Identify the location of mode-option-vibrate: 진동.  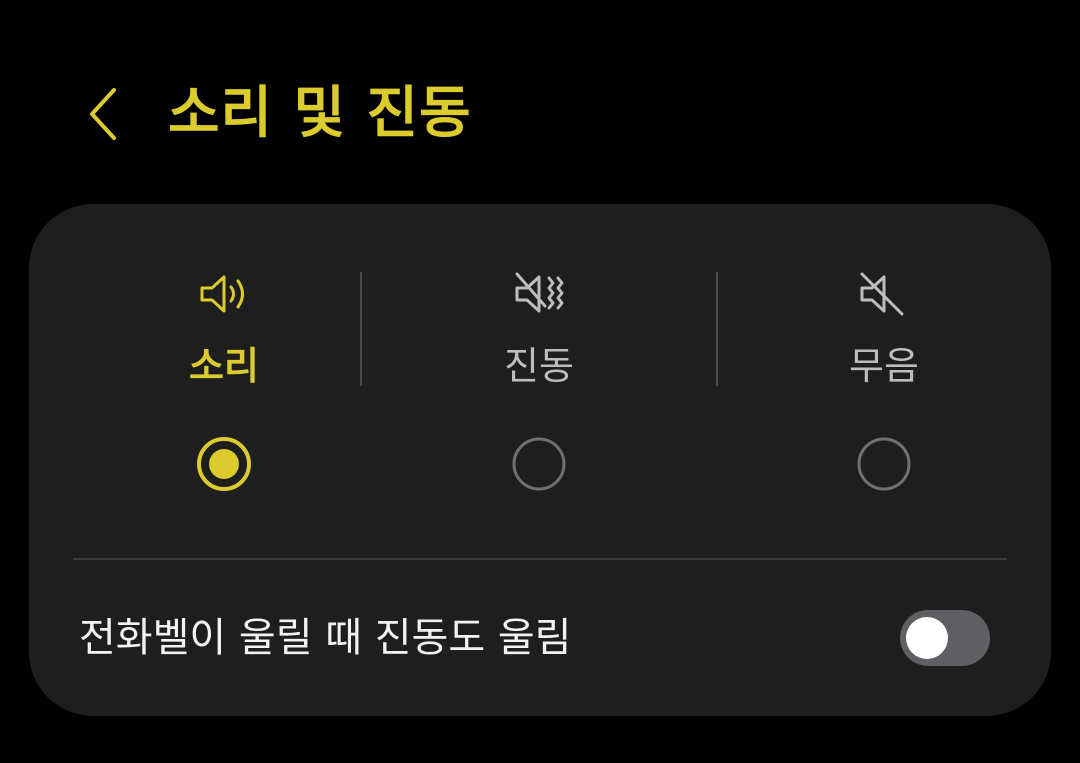
(539, 384).